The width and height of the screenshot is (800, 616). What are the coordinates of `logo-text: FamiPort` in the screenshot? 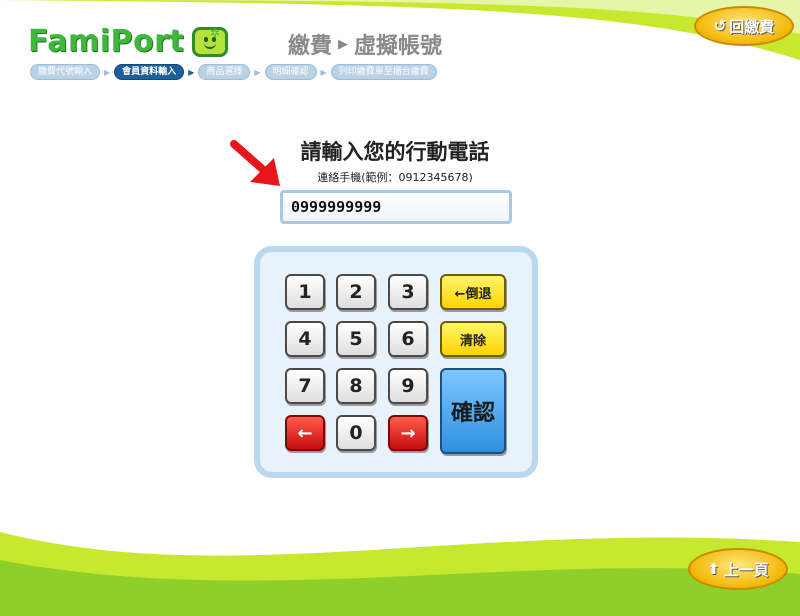 It's located at (106, 41).